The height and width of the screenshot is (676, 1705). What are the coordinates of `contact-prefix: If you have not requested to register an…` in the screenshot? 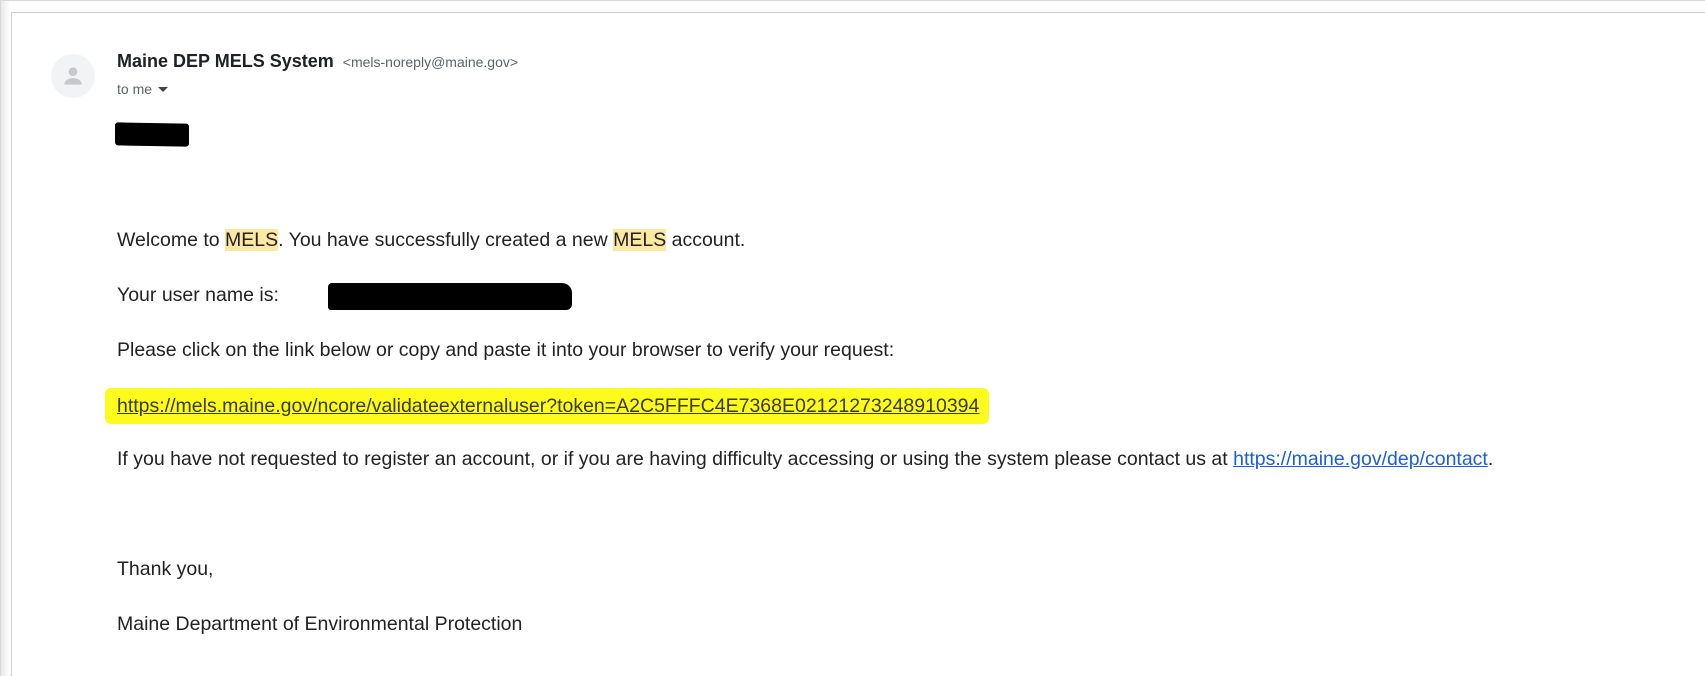 It's located at (675, 459).